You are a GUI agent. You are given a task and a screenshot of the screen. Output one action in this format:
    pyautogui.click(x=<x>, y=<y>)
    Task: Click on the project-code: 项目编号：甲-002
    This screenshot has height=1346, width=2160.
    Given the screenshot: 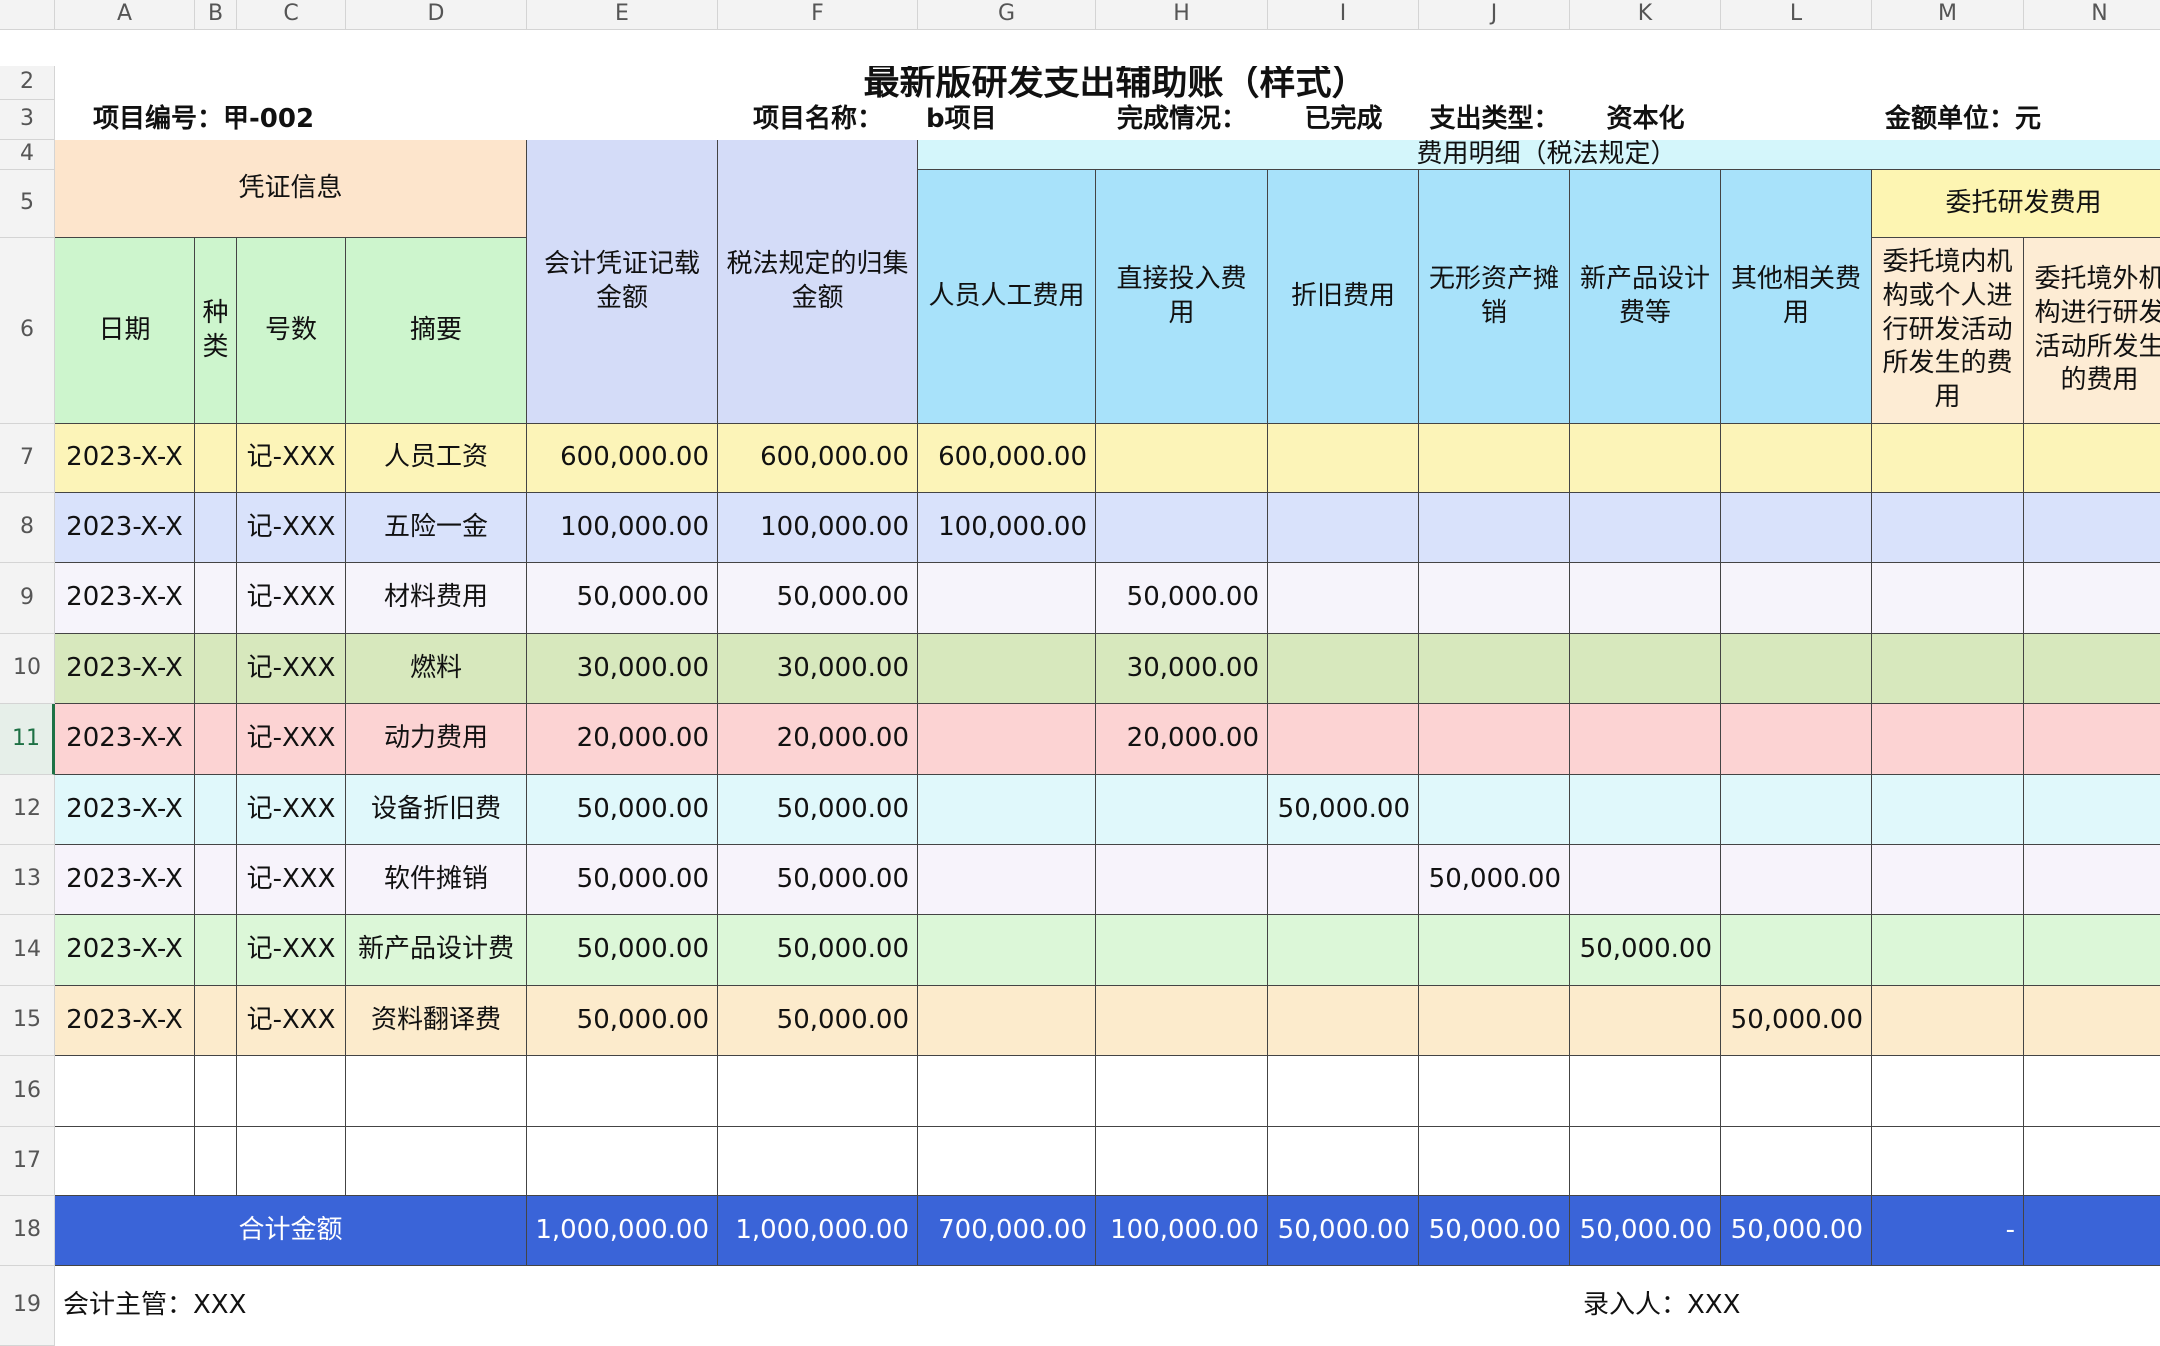 What is the action you would take?
    pyautogui.click(x=306, y=120)
    